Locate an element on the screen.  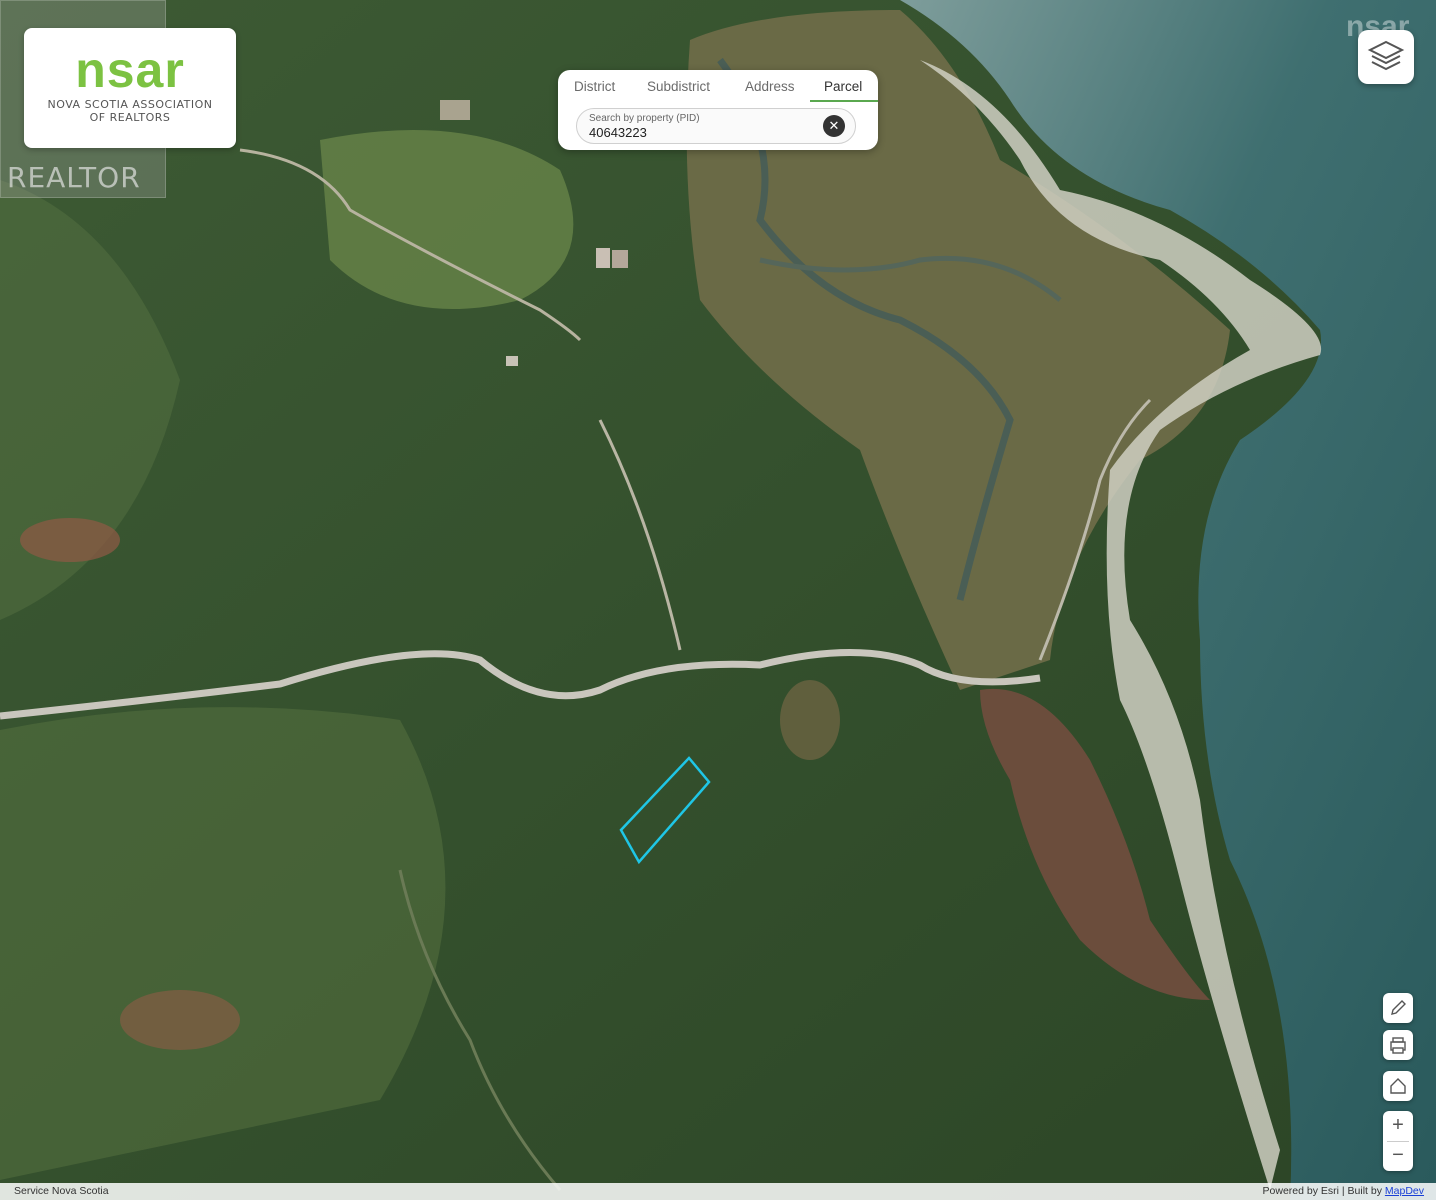
attribution-powered-by: Powered by Esri | Built by is located at coordinates (1322, 1191).